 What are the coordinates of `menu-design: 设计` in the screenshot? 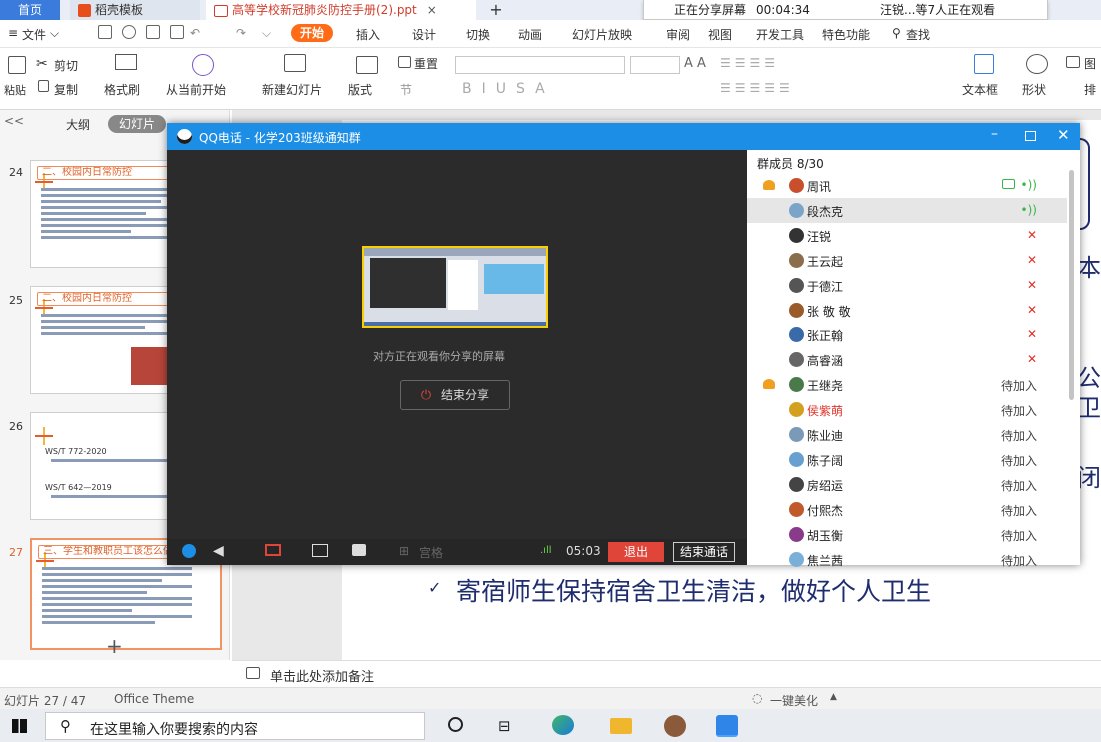 It's located at (424, 34).